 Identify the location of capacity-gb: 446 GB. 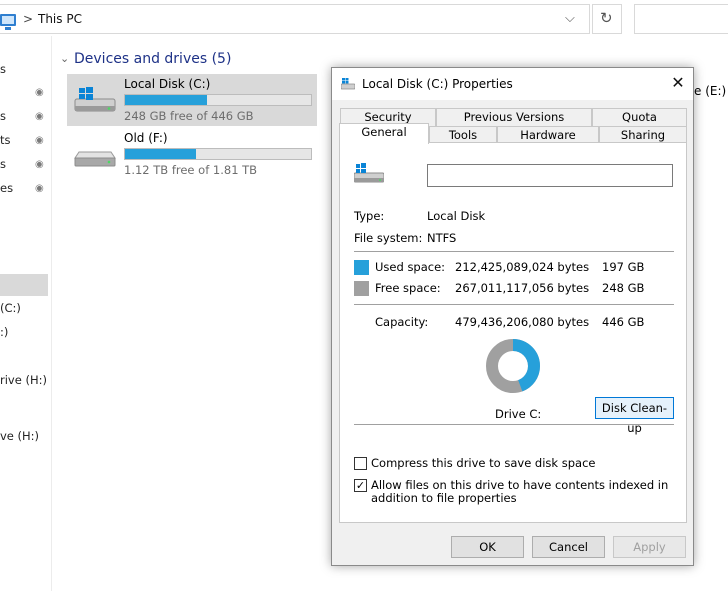
(623, 322).